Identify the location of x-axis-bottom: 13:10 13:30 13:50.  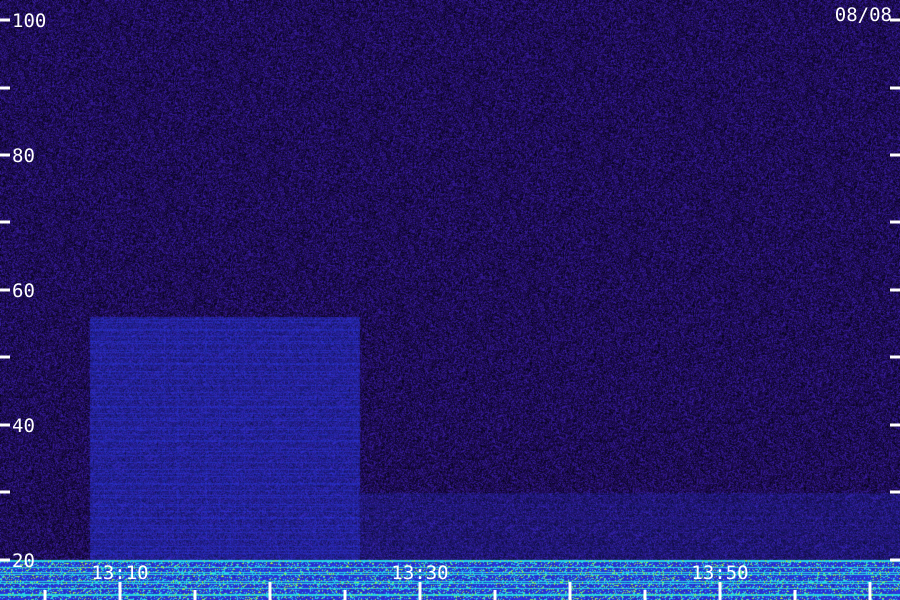
(457, 581).